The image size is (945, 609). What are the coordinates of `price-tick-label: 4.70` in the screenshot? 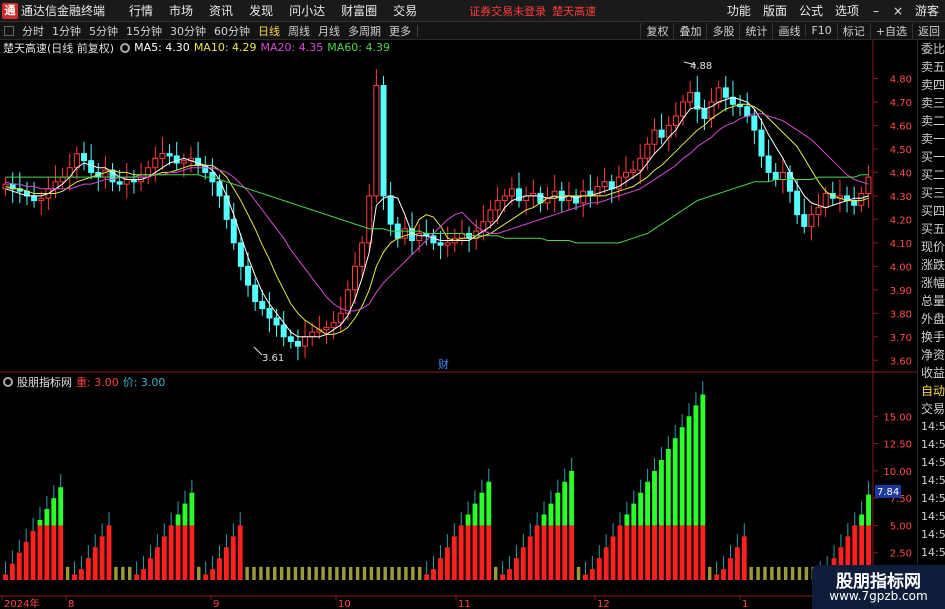 It's located at (901, 103).